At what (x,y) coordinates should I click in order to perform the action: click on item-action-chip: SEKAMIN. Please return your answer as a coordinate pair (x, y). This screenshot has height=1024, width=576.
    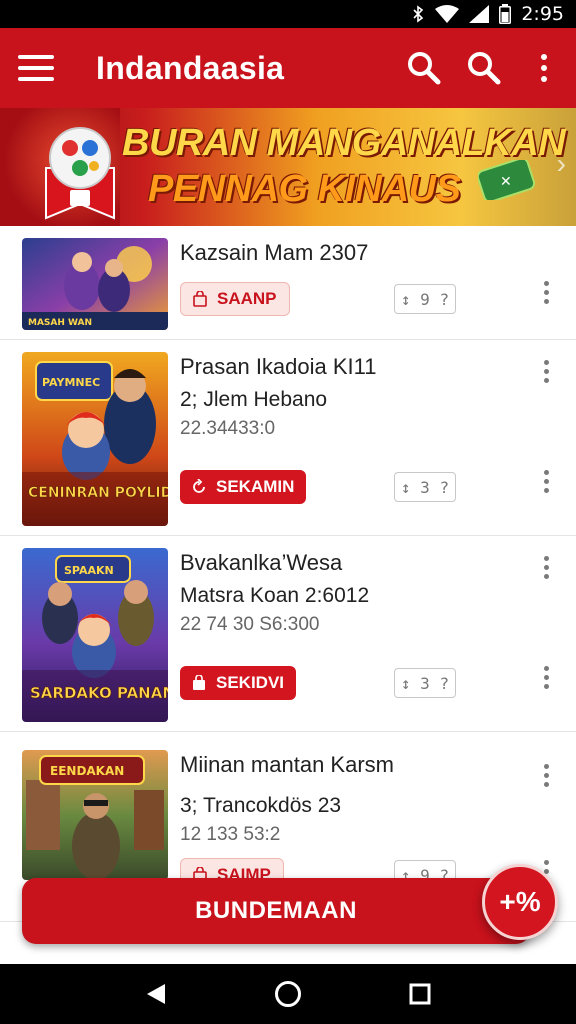
    Looking at the image, I should click on (243, 487).